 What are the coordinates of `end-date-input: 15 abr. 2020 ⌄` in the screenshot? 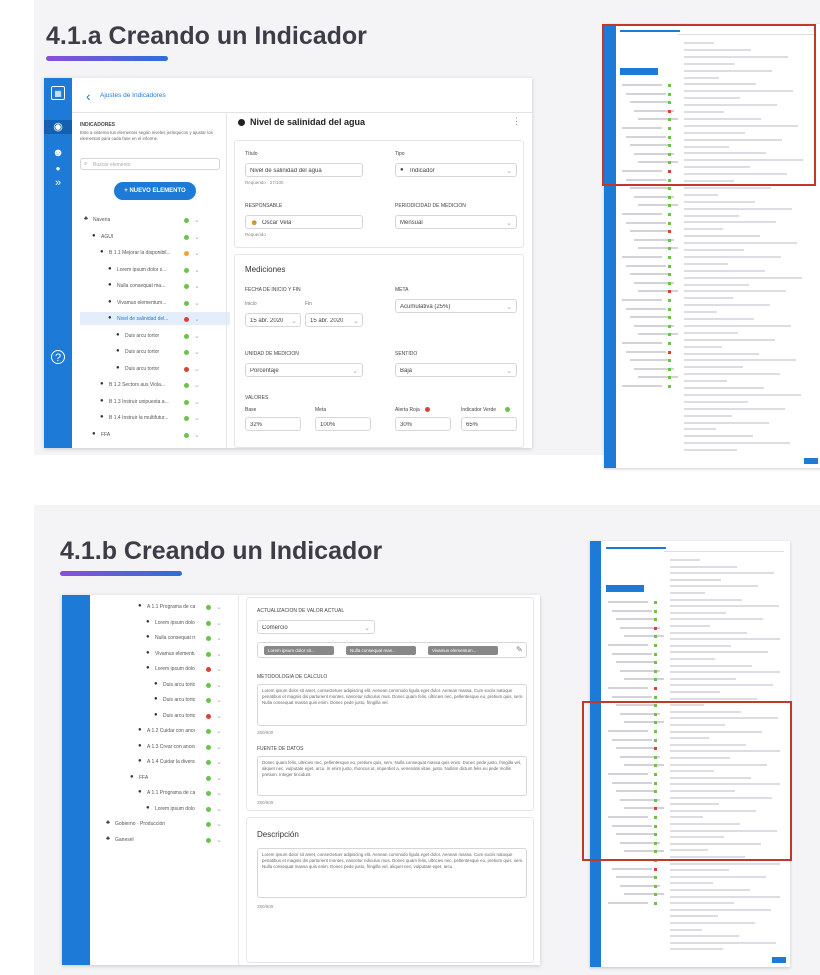 It's located at (334, 320).